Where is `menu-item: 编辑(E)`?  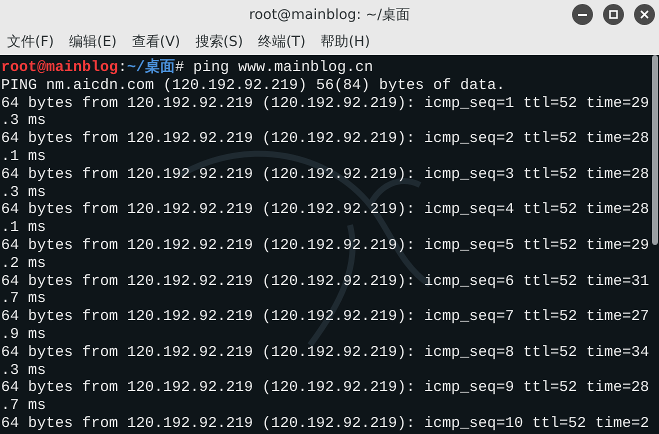 menu-item: 编辑(E) is located at coordinates (92, 42).